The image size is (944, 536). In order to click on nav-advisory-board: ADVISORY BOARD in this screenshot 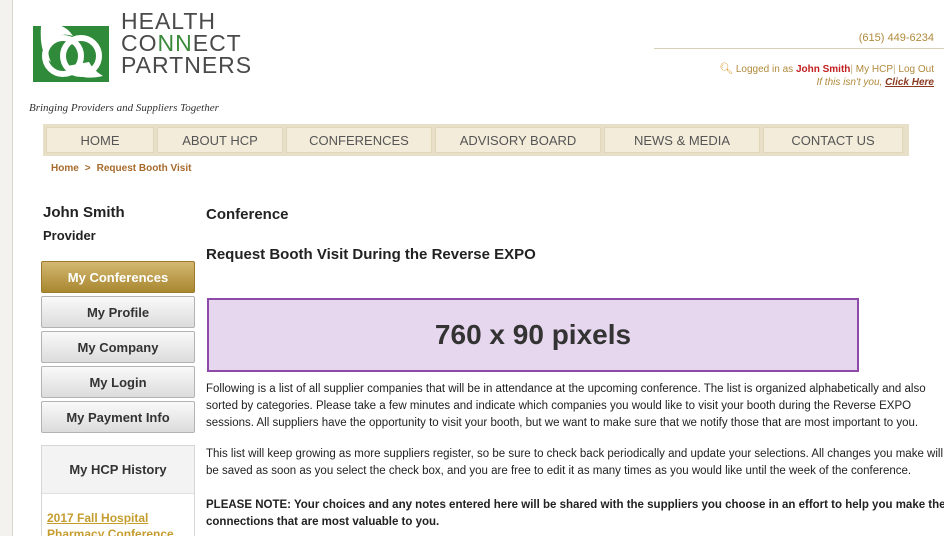, I will do `click(518, 140)`.